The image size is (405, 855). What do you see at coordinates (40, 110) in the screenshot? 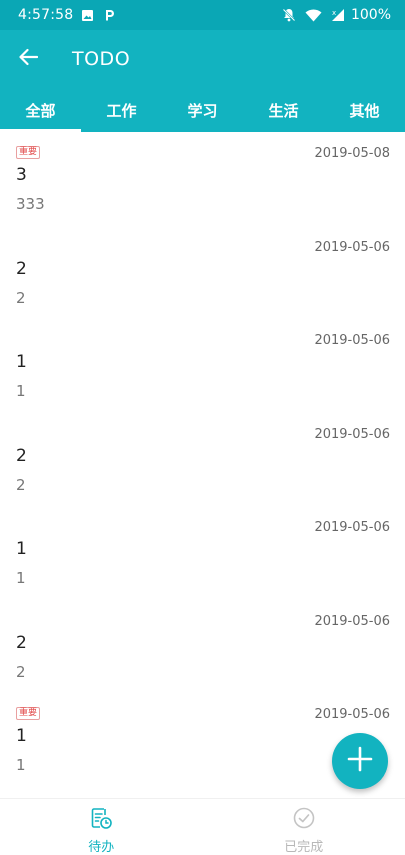
I see `tab-all: 全部` at bounding box center [40, 110].